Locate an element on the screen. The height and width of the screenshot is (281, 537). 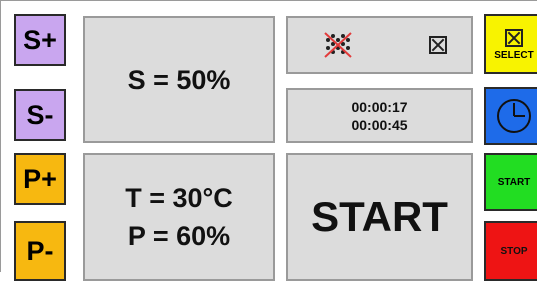
speed-decrease-button: S- is located at coordinates (40, 115).